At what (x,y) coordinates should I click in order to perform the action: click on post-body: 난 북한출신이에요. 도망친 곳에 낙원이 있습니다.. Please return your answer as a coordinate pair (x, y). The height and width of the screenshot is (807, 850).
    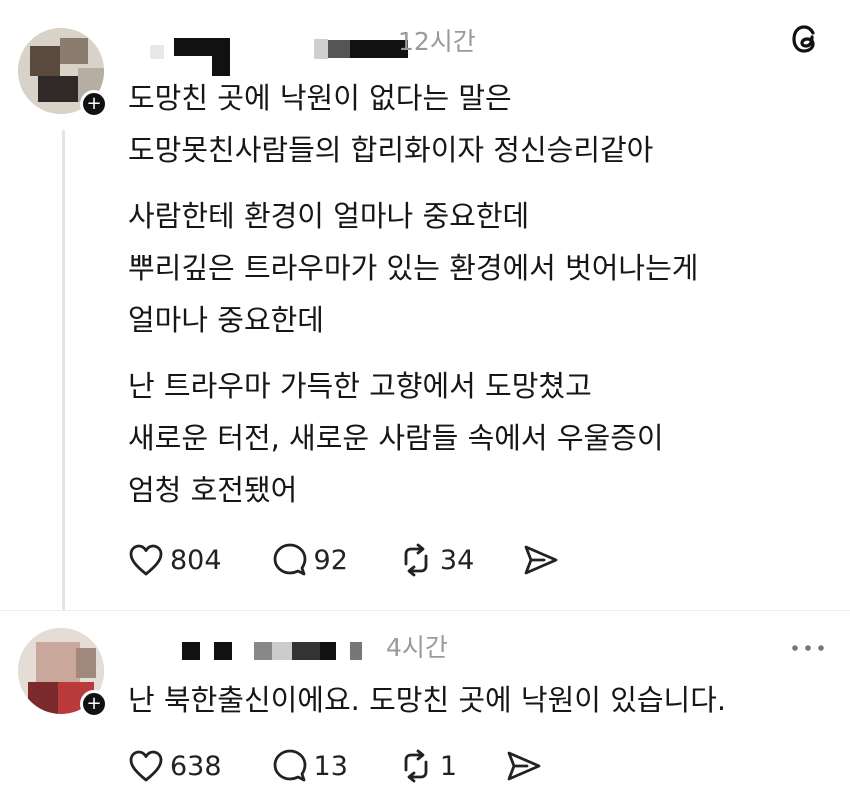
    Looking at the image, I should click on (427, 700).